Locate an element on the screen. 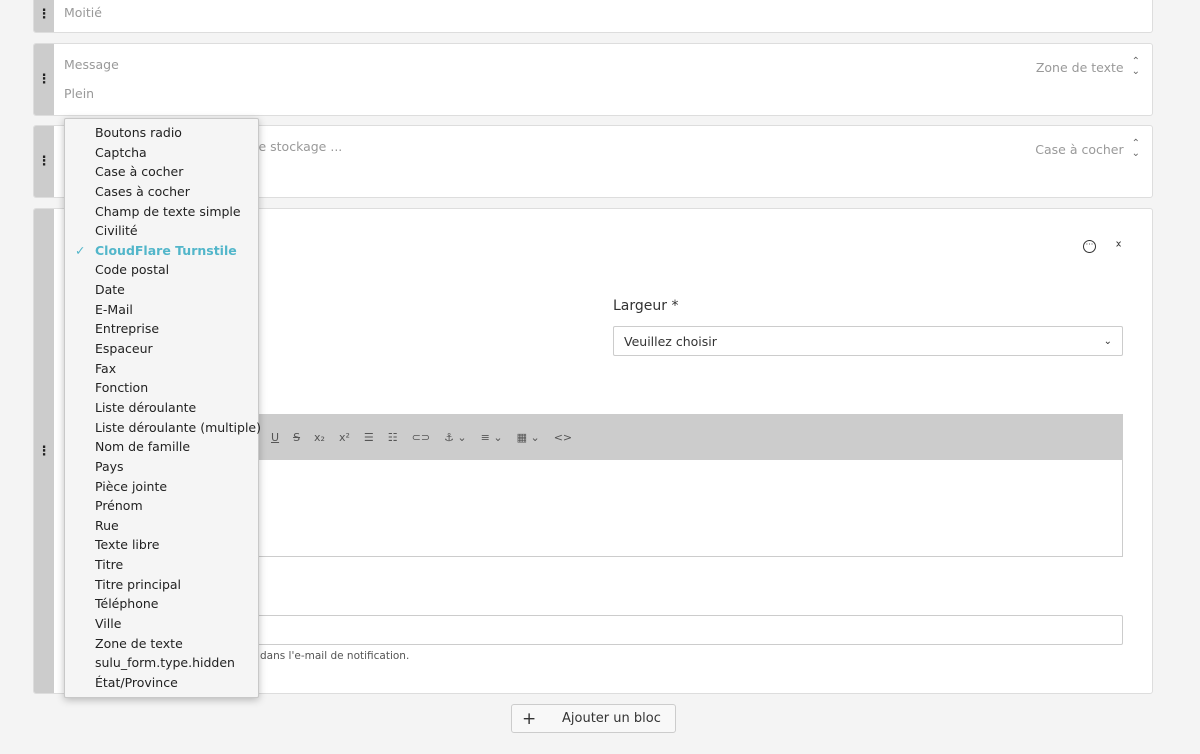 Image resolution: width=1200 pixels, height=754 pixels. add-block-label: Ajouter un bloc is located at coordinates (611, 718).